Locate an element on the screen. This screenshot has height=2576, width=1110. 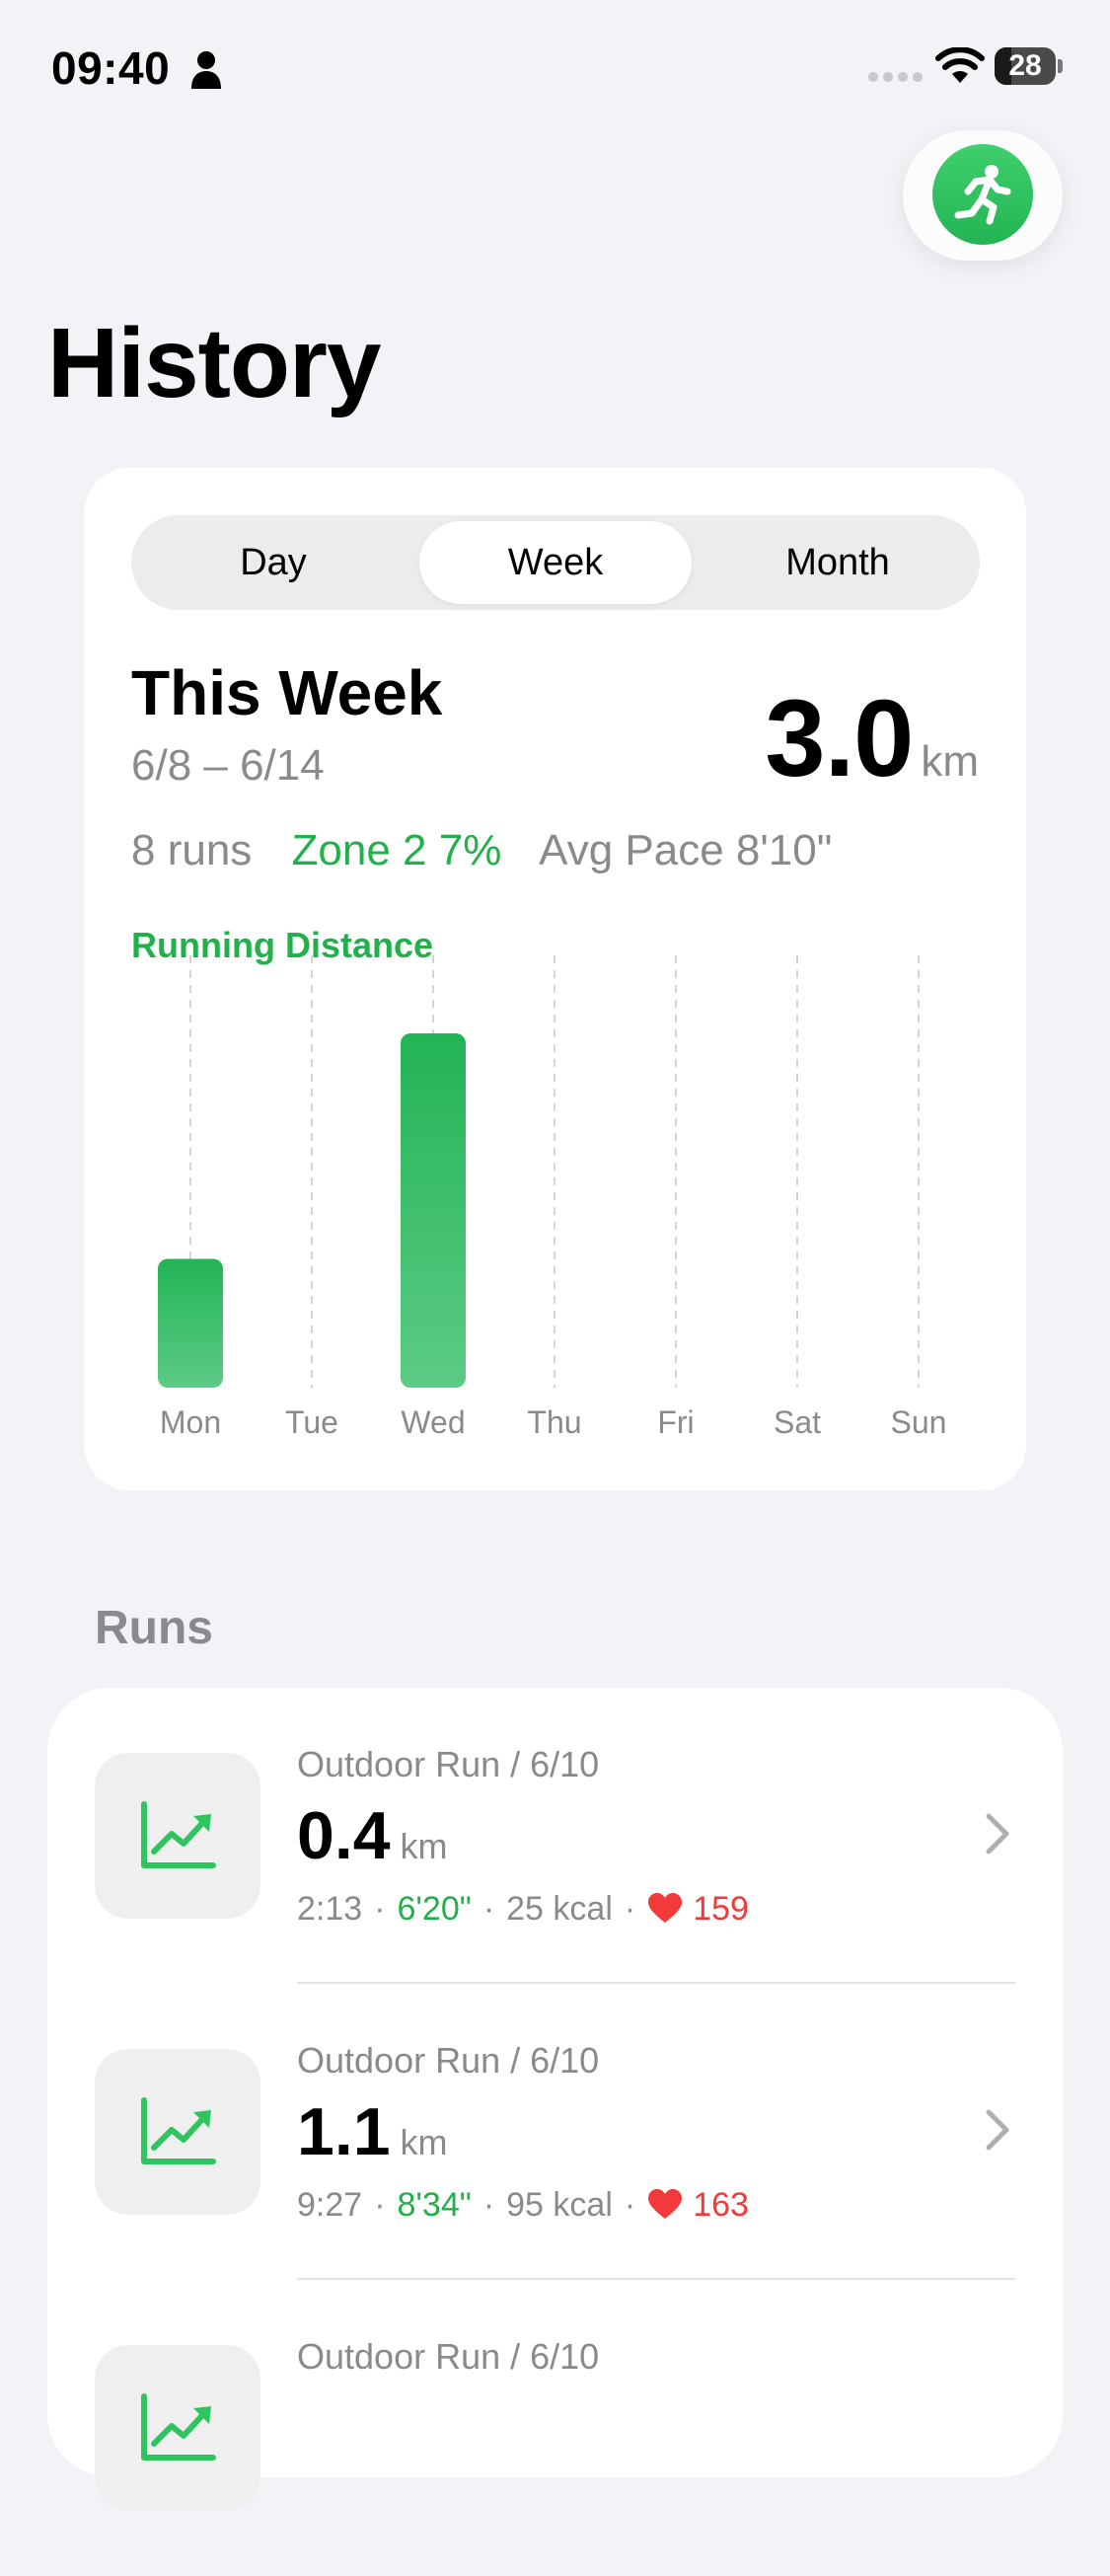
start-run-button is located at coordinates (983, 195).